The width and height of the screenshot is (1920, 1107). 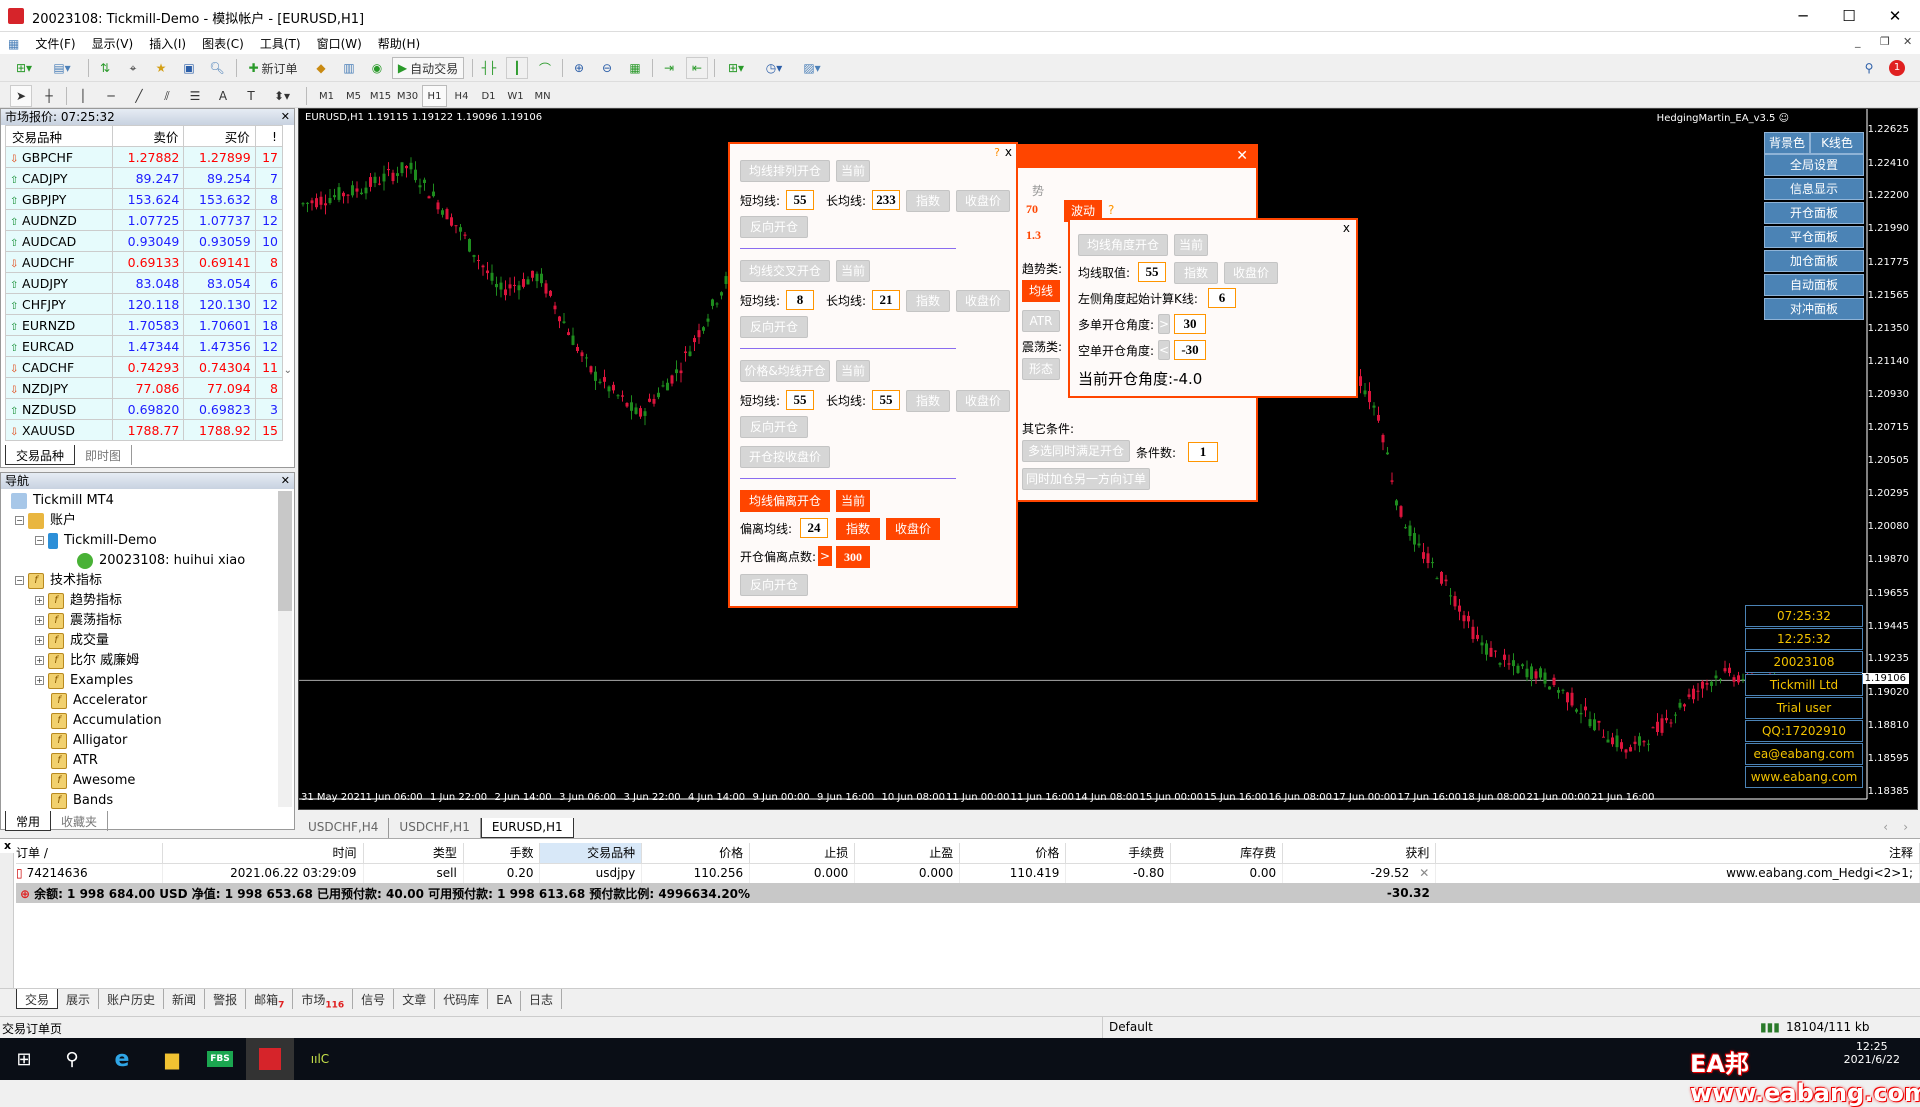 I want to click on signals-icon: ◉, so click(x=377, y=68).